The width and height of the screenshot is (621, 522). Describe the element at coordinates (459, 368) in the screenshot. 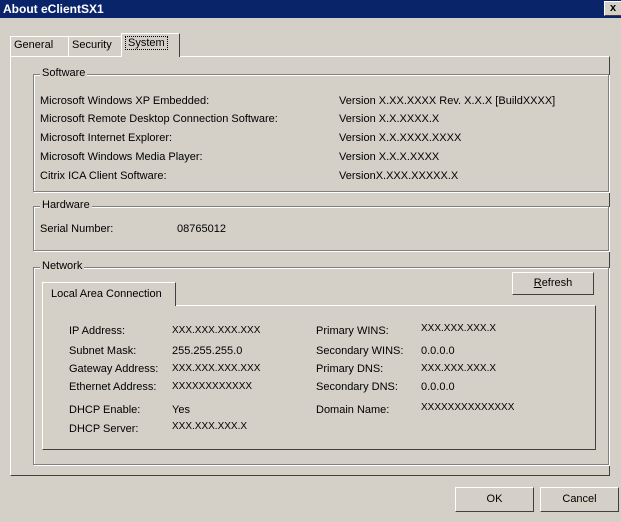

I see `primary-dns-value: XXX.XXX.XXX.X` at that location.